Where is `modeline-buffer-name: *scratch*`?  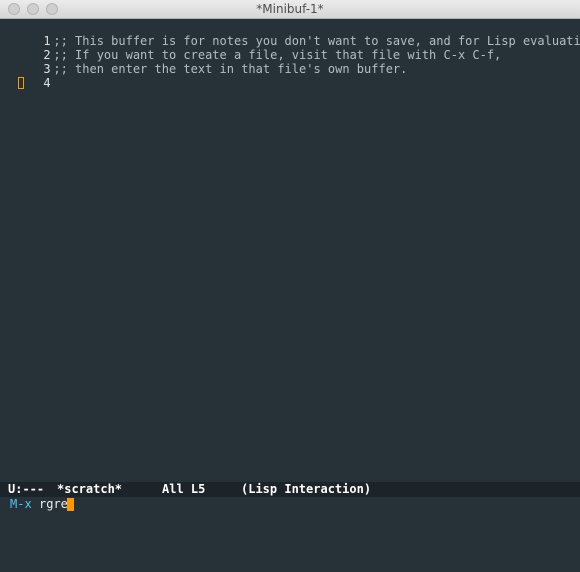 modeline-buffer-name: *scratch* is located at coordinates (89, 489).